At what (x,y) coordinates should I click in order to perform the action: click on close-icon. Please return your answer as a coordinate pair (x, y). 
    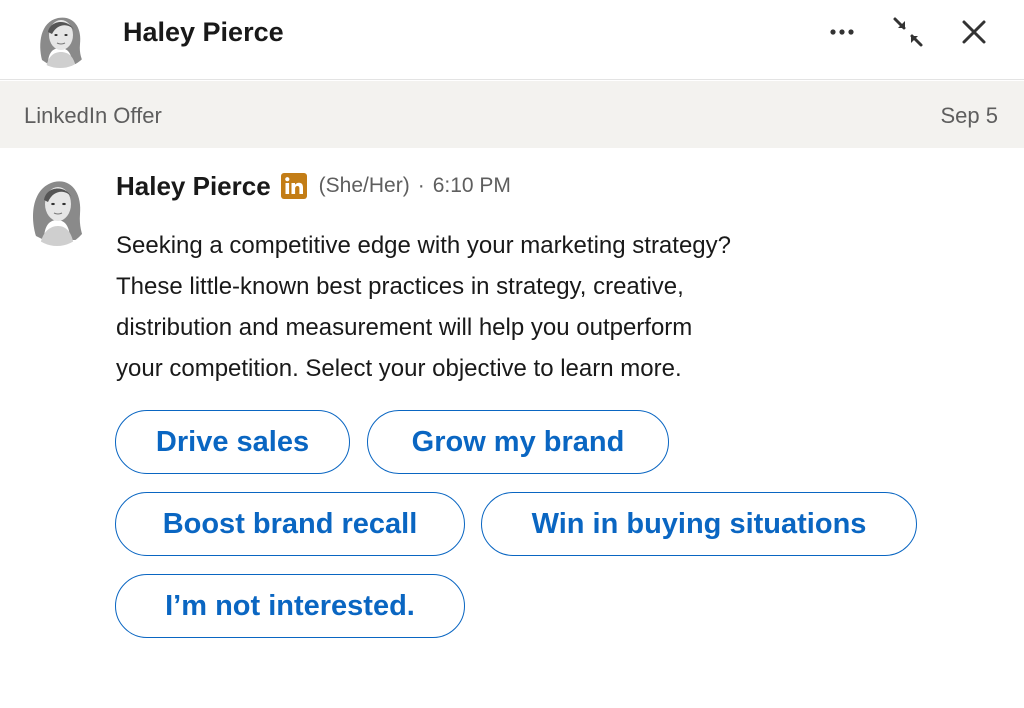
    Looking at the image, I should click on (974, 32).